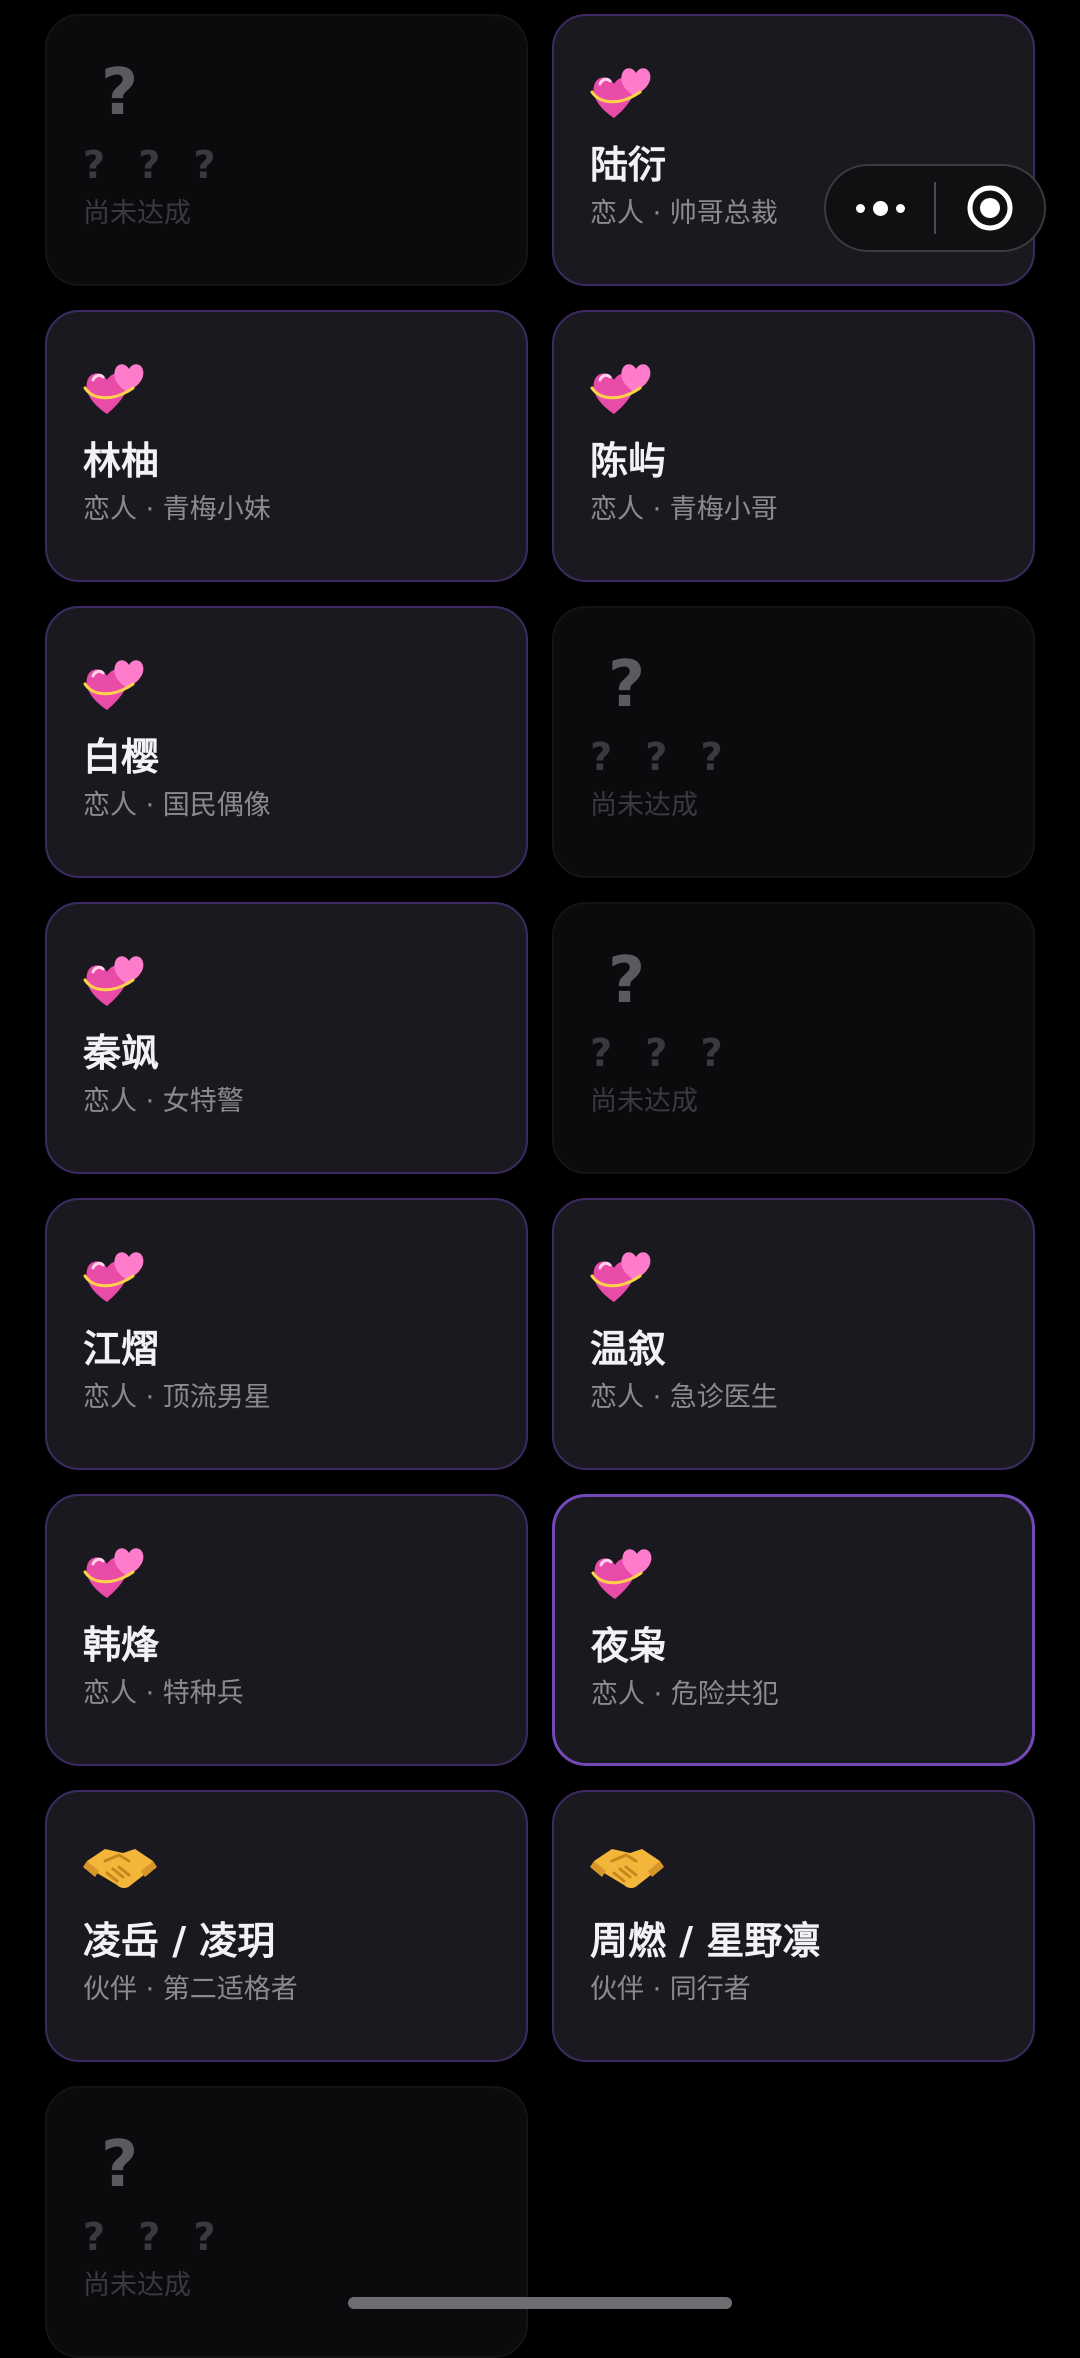  I want to click on card-subtitle: 伙伴 · 第二适格者, so click(190, 1989).